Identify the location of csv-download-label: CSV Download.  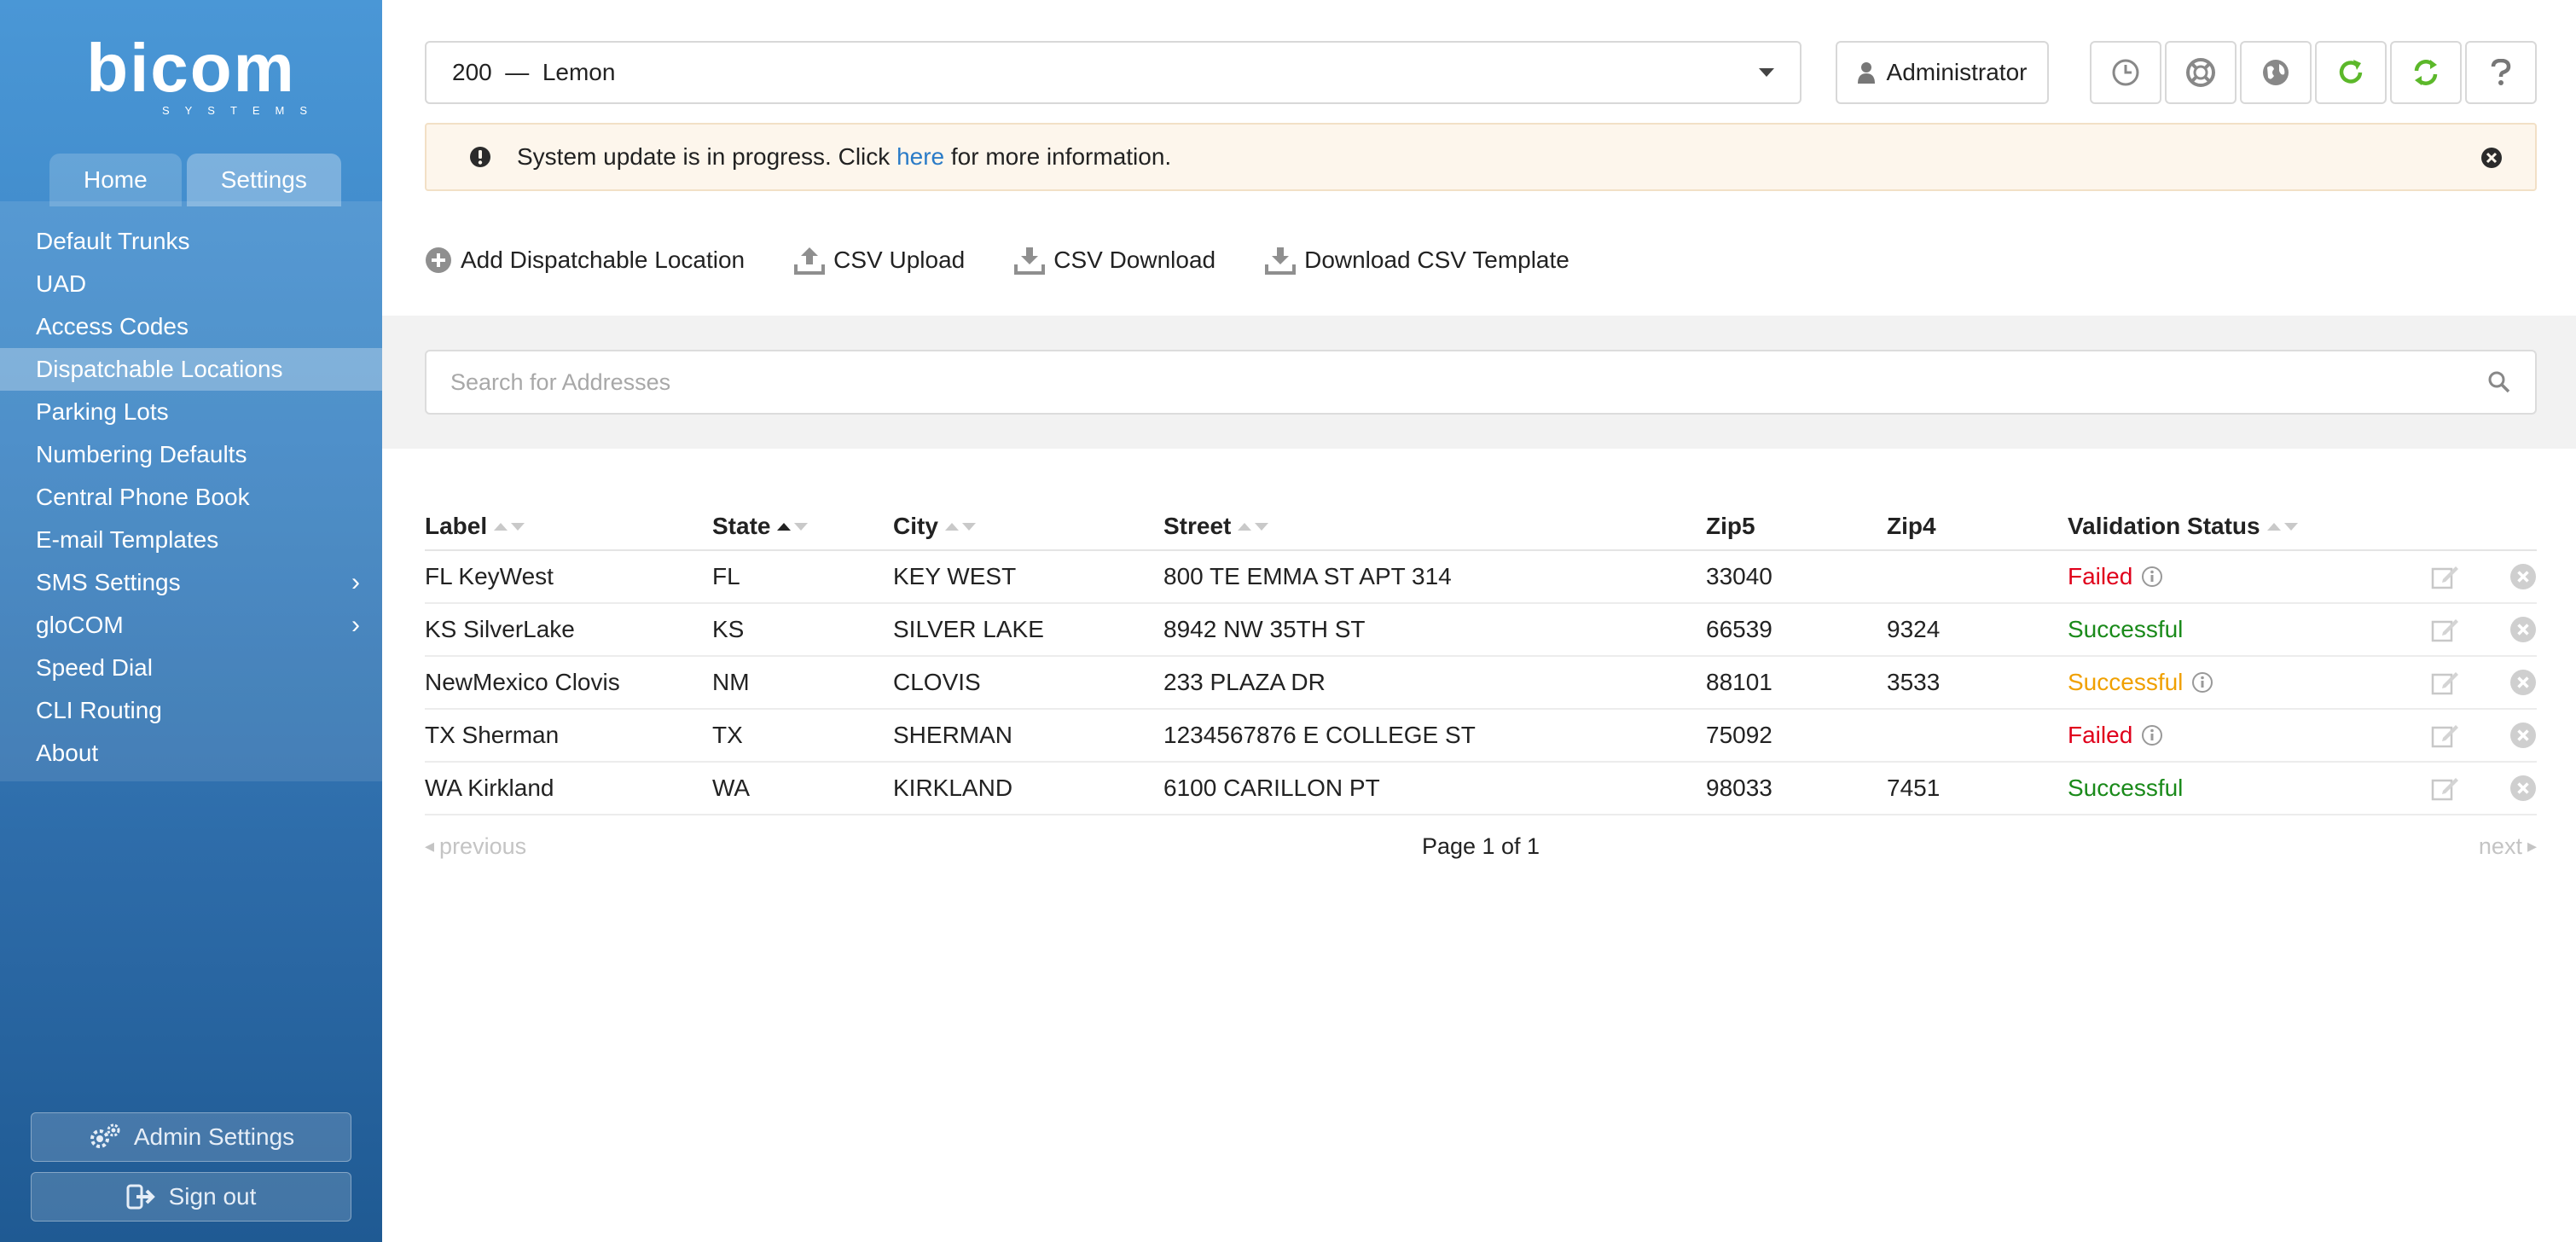
(1134, 260).